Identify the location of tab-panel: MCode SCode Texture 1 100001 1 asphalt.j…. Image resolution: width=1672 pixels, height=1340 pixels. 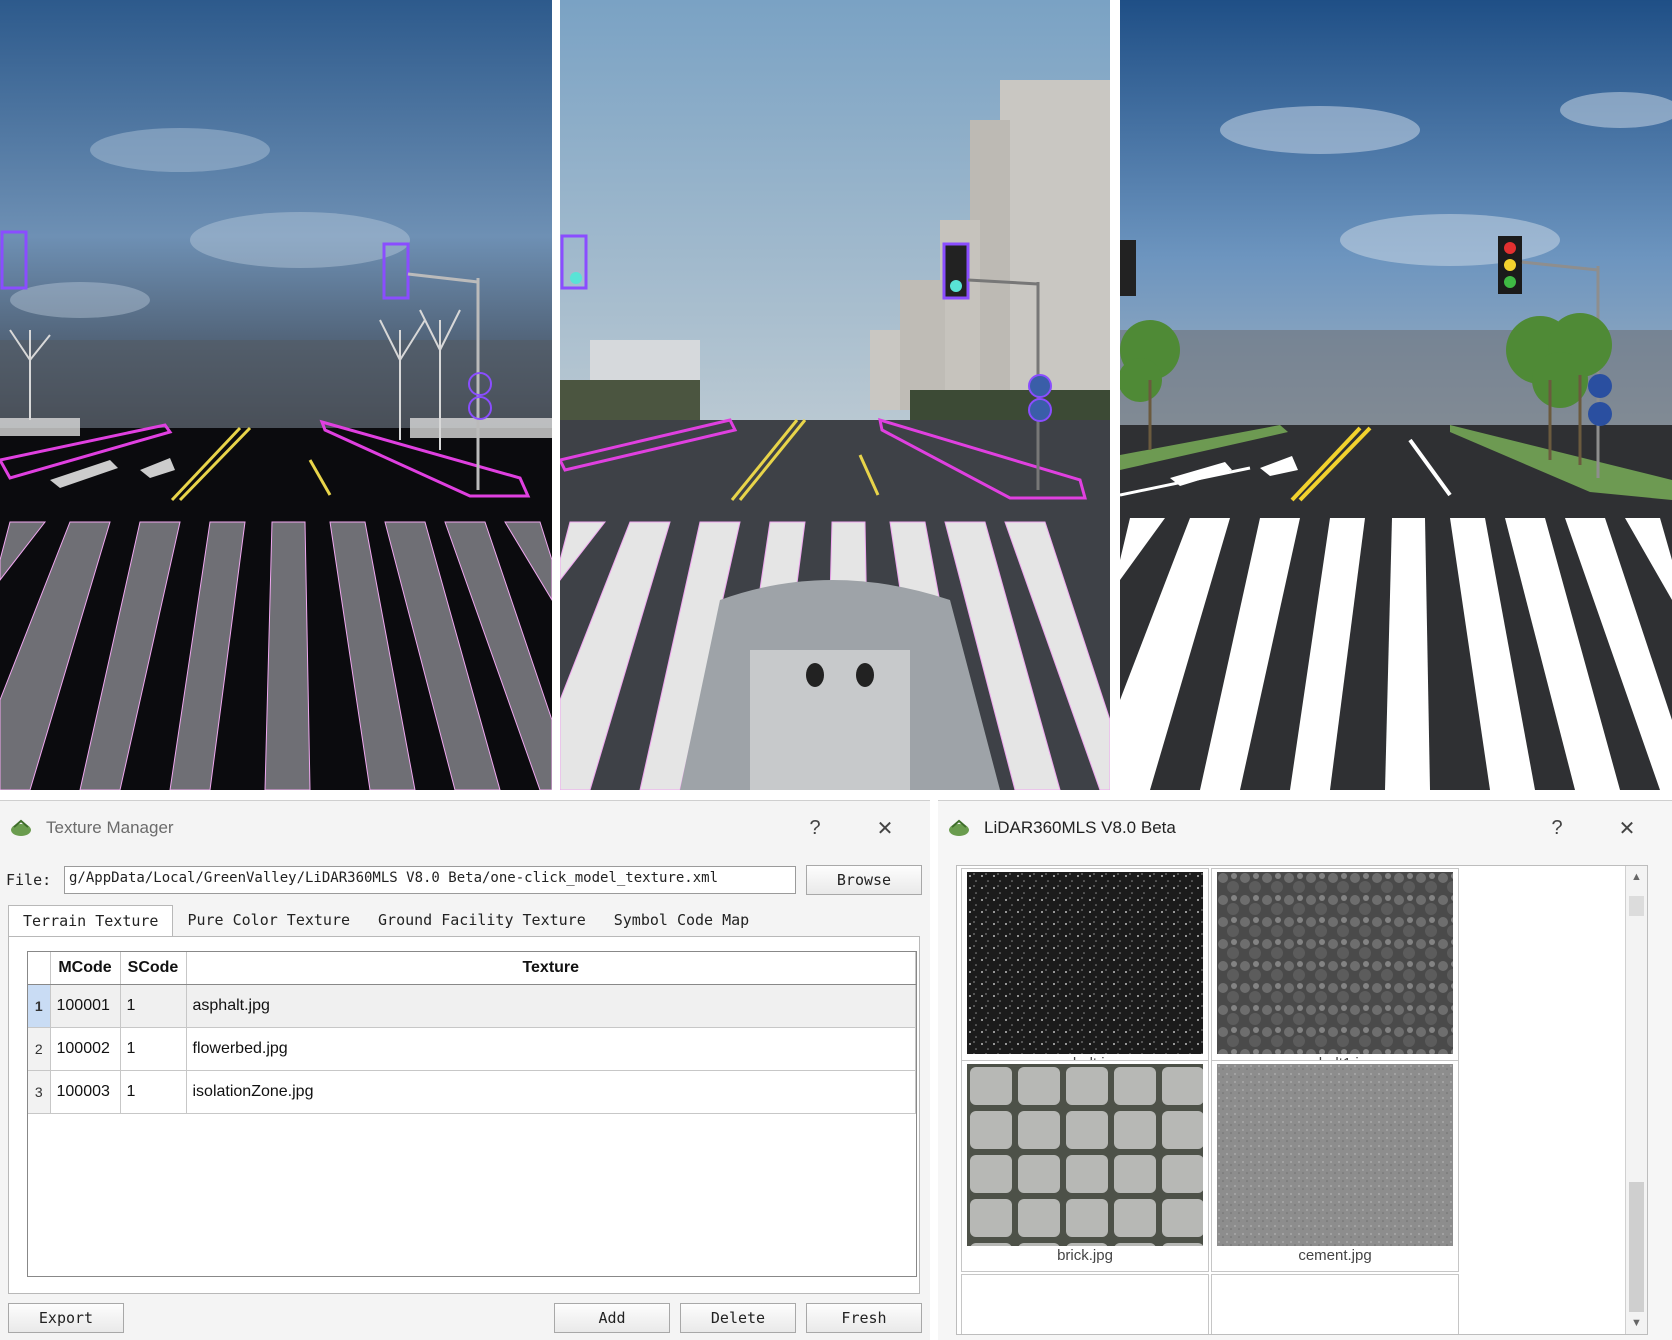
(464, 1115).